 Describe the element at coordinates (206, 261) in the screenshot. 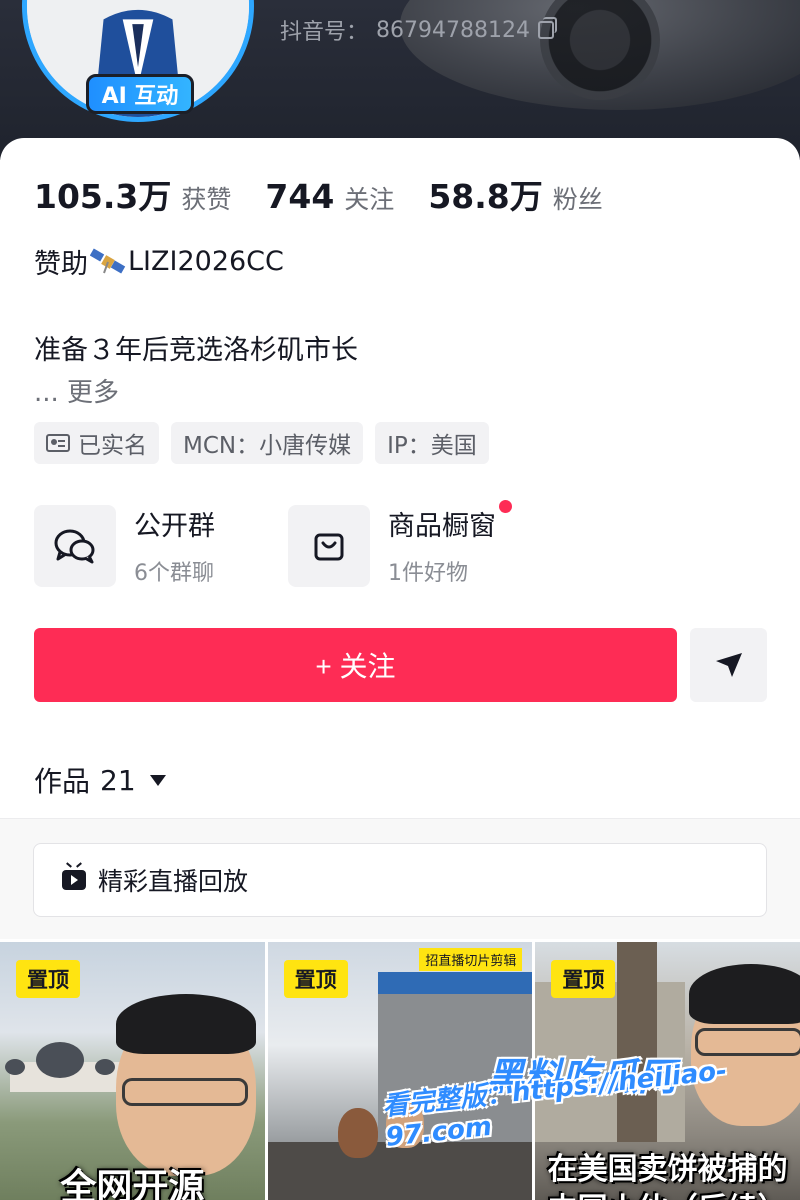

I see `sponsor-handle: LIZI2026CC` at that location.